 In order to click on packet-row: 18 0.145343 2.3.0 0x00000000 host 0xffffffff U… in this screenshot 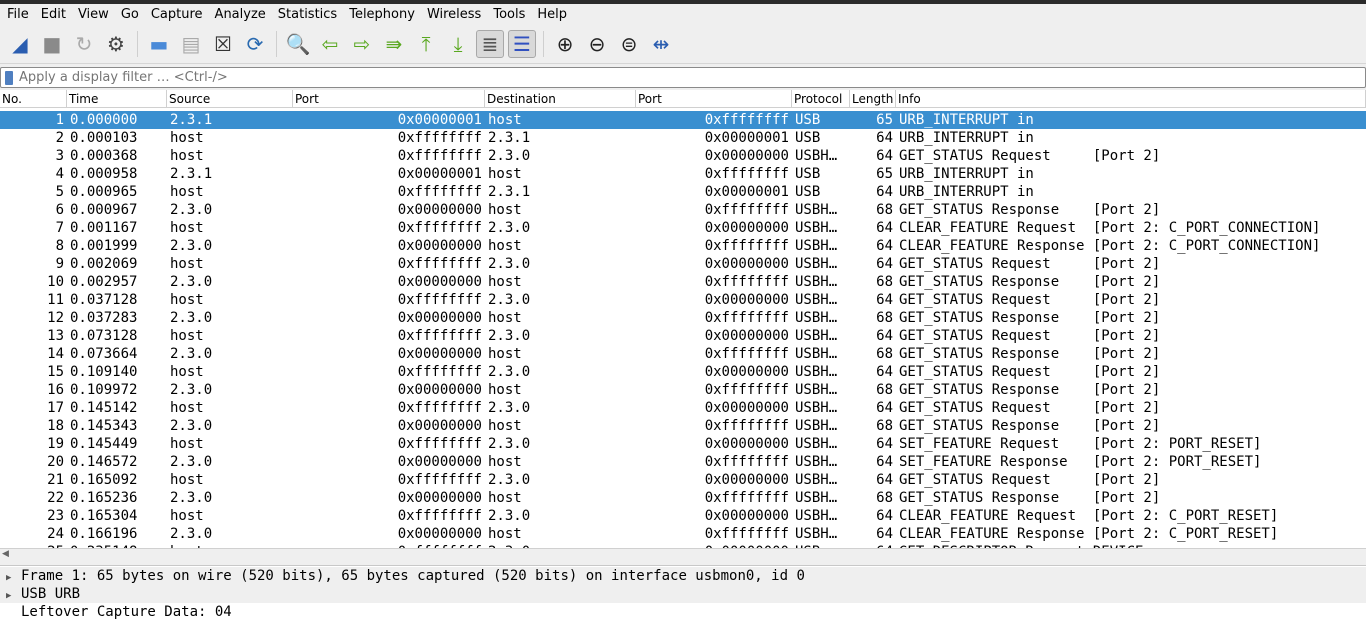, I will do `click(683, 426)`.